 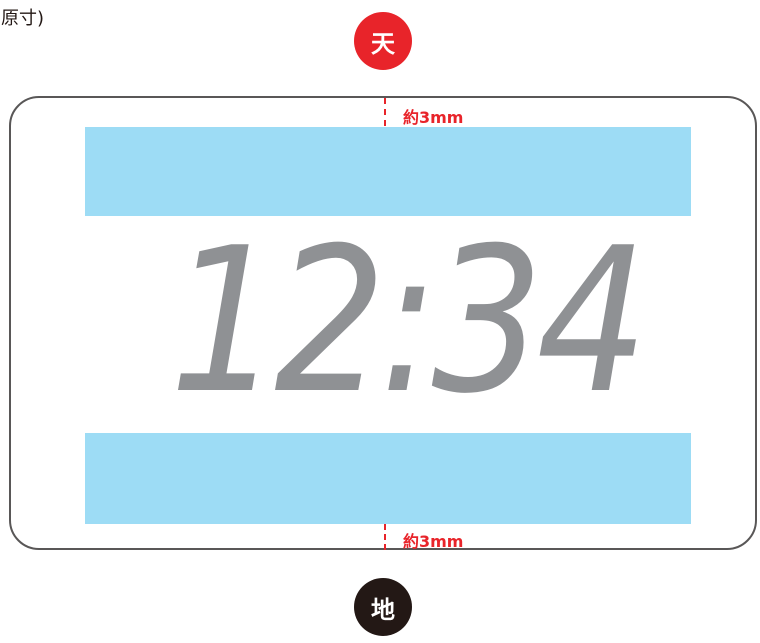 What do you see at coordinates (385, 112) in the screenshot?
I see `top-margin-indicator` at bounding box center [385, 112].